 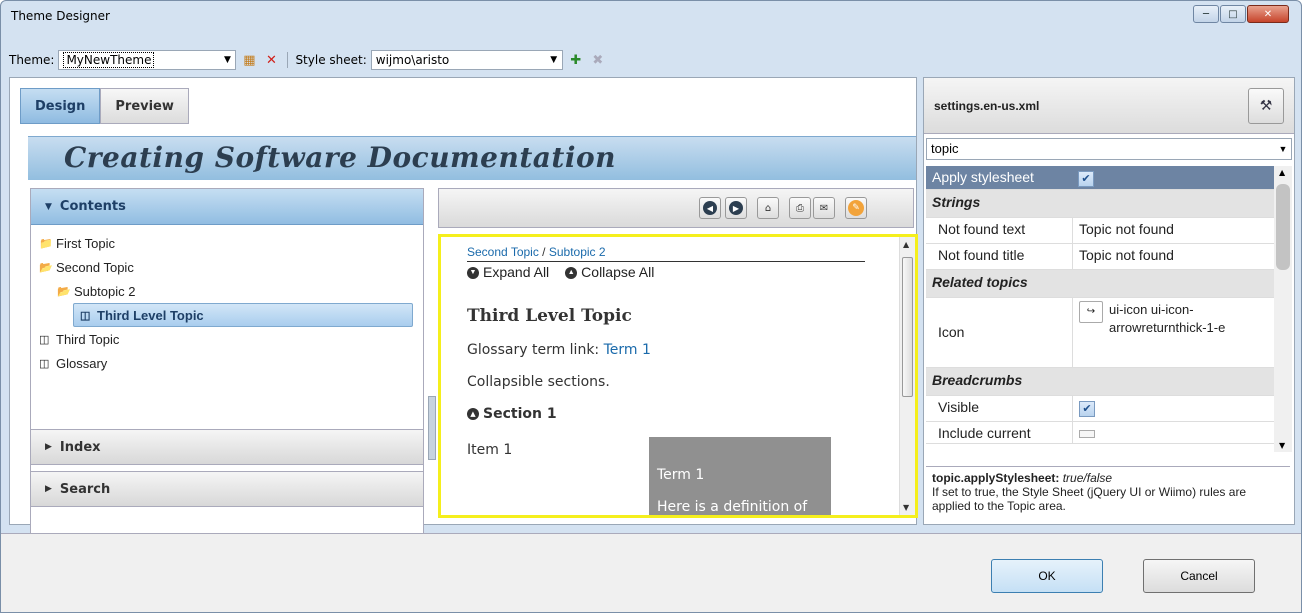 What do you see at coordinates (1100, 382) in the screenshot?
I see `category-breadcrumbs: Breadcrumbs` at bounding box center [1100, 382].